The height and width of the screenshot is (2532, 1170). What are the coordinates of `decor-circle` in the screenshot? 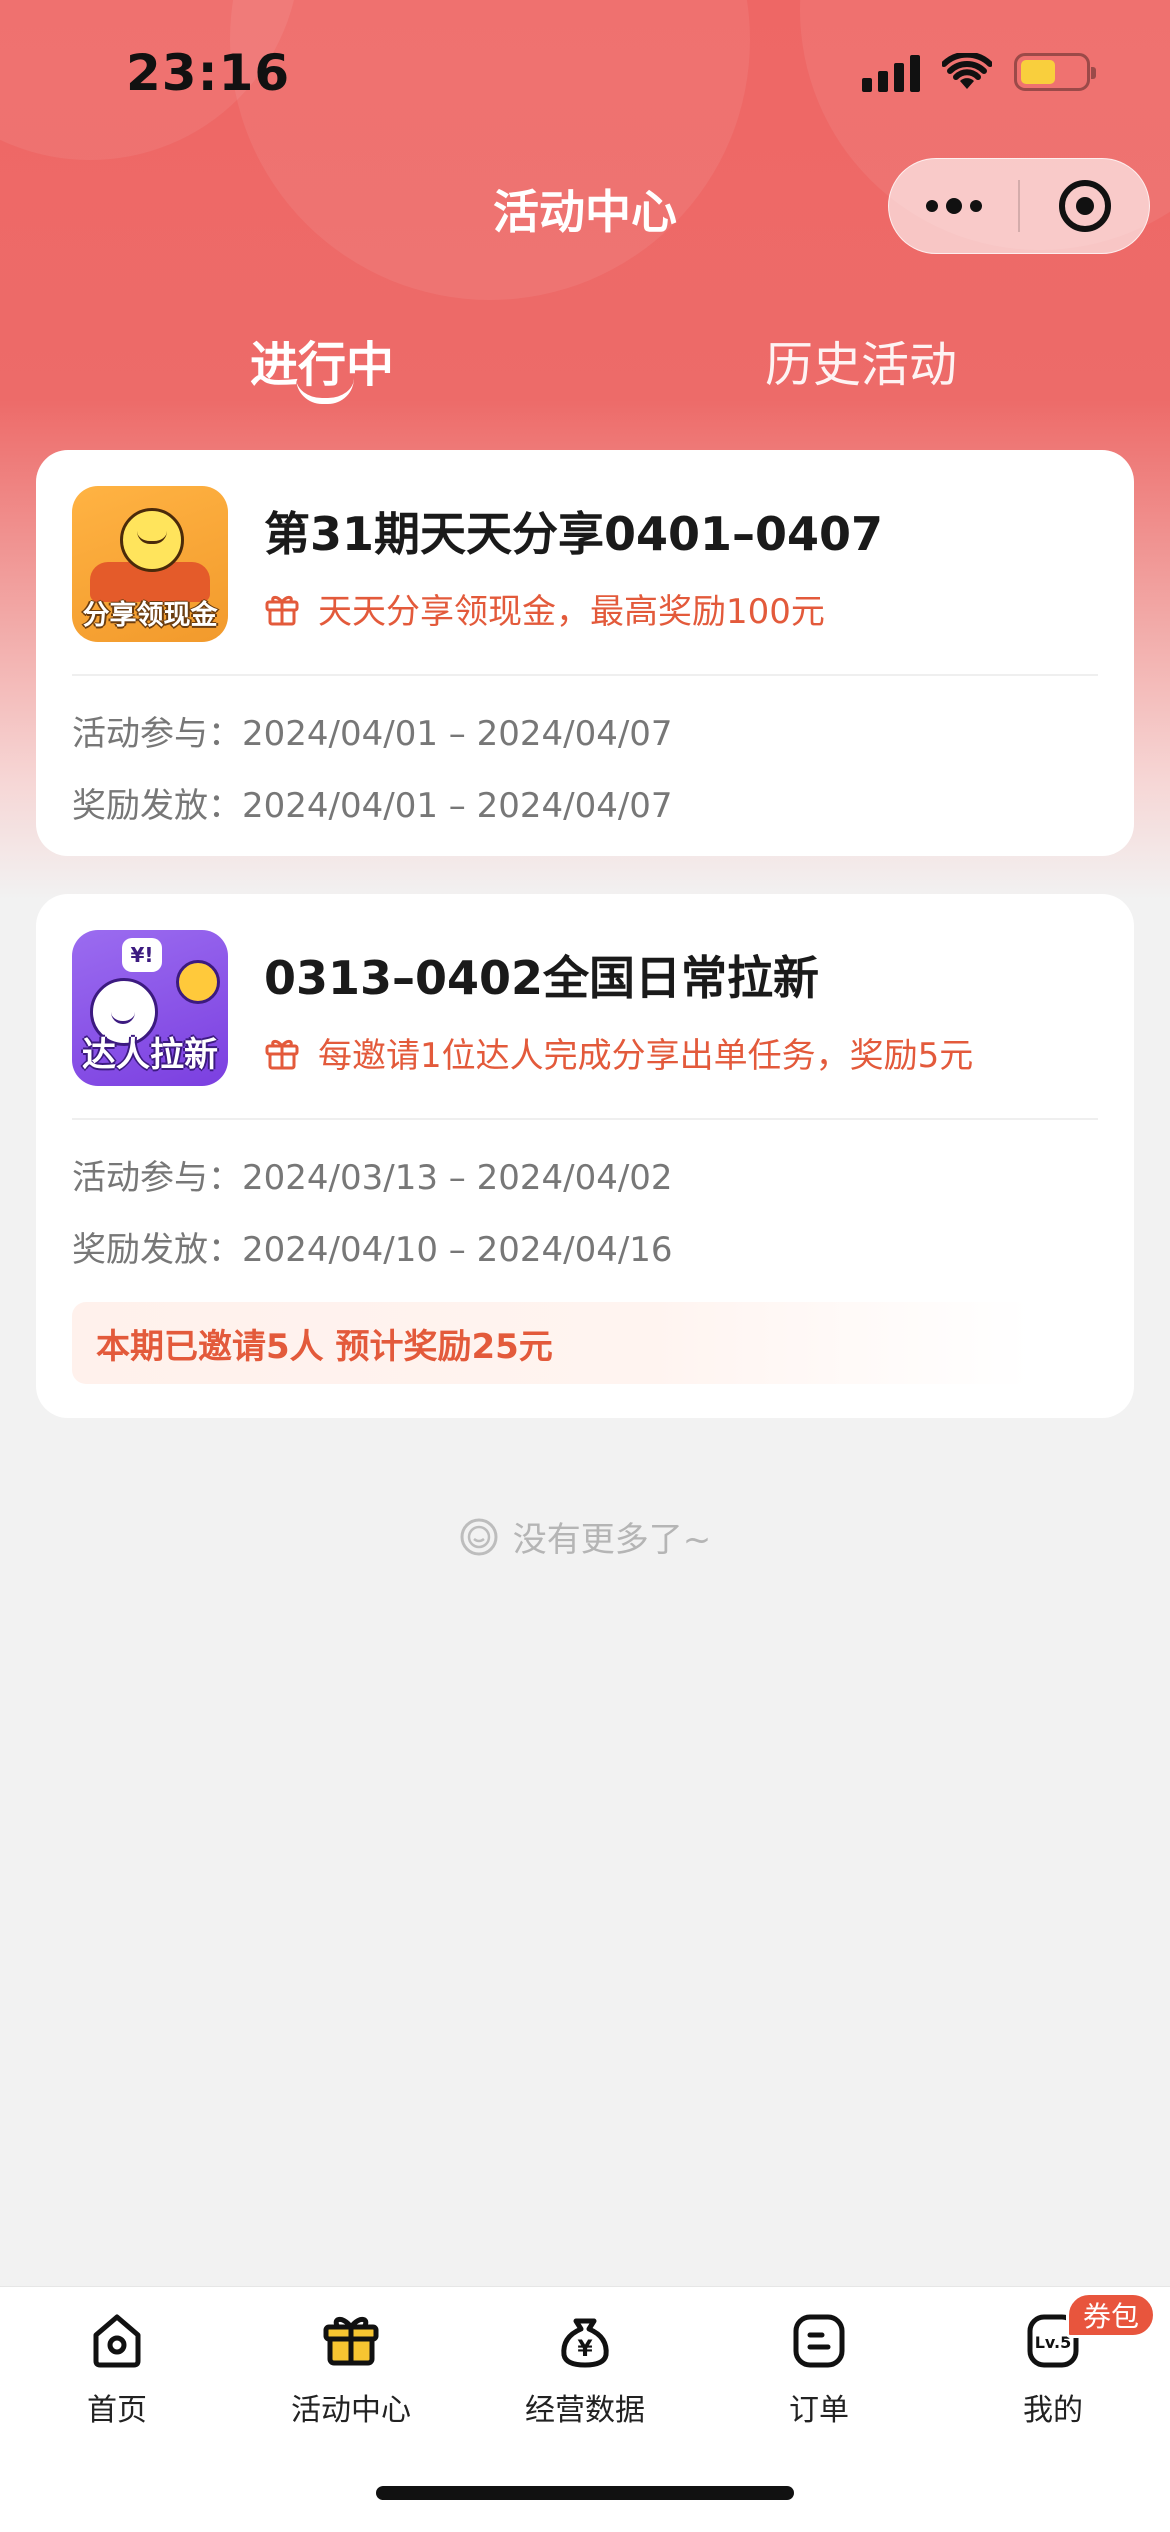 It's located at (490, 150).